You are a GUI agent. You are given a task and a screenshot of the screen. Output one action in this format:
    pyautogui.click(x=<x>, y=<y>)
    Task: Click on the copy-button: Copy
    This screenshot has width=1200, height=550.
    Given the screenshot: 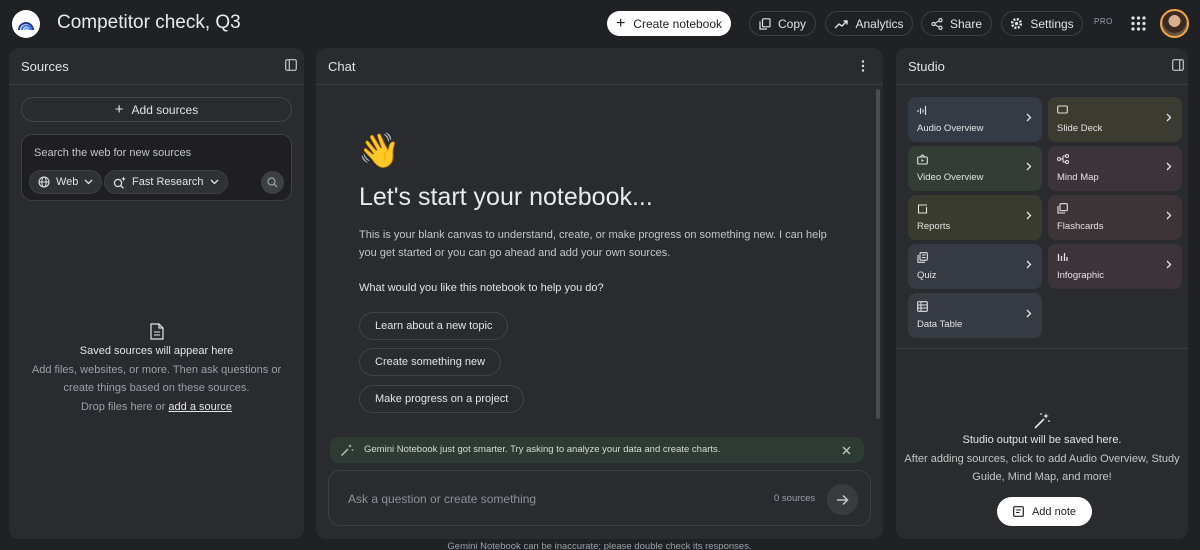 What is the action you would take?
    pyautogui.click(x=782, y=23)
    